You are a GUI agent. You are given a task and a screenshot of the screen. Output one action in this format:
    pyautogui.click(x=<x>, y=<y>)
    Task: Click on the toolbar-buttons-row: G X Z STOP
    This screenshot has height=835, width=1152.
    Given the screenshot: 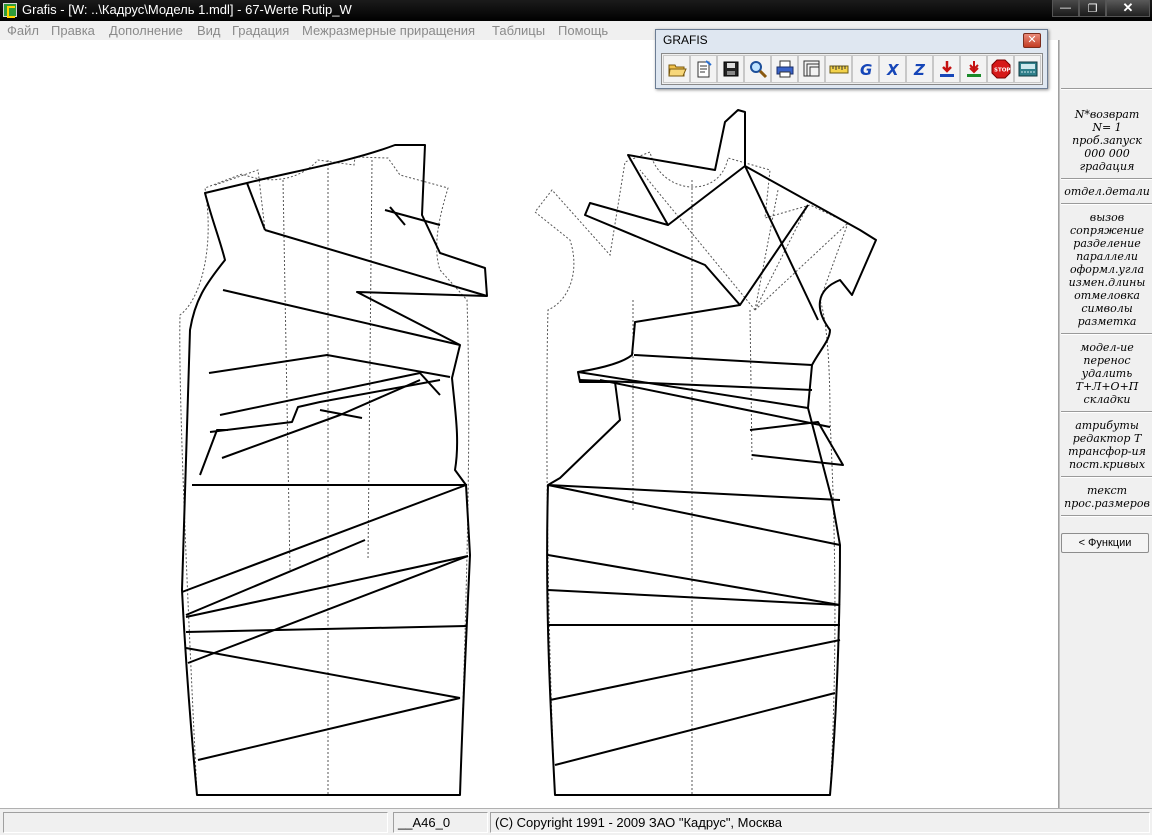 What is the action you would take?
    pyautogui.click(x=852, y=69)
    